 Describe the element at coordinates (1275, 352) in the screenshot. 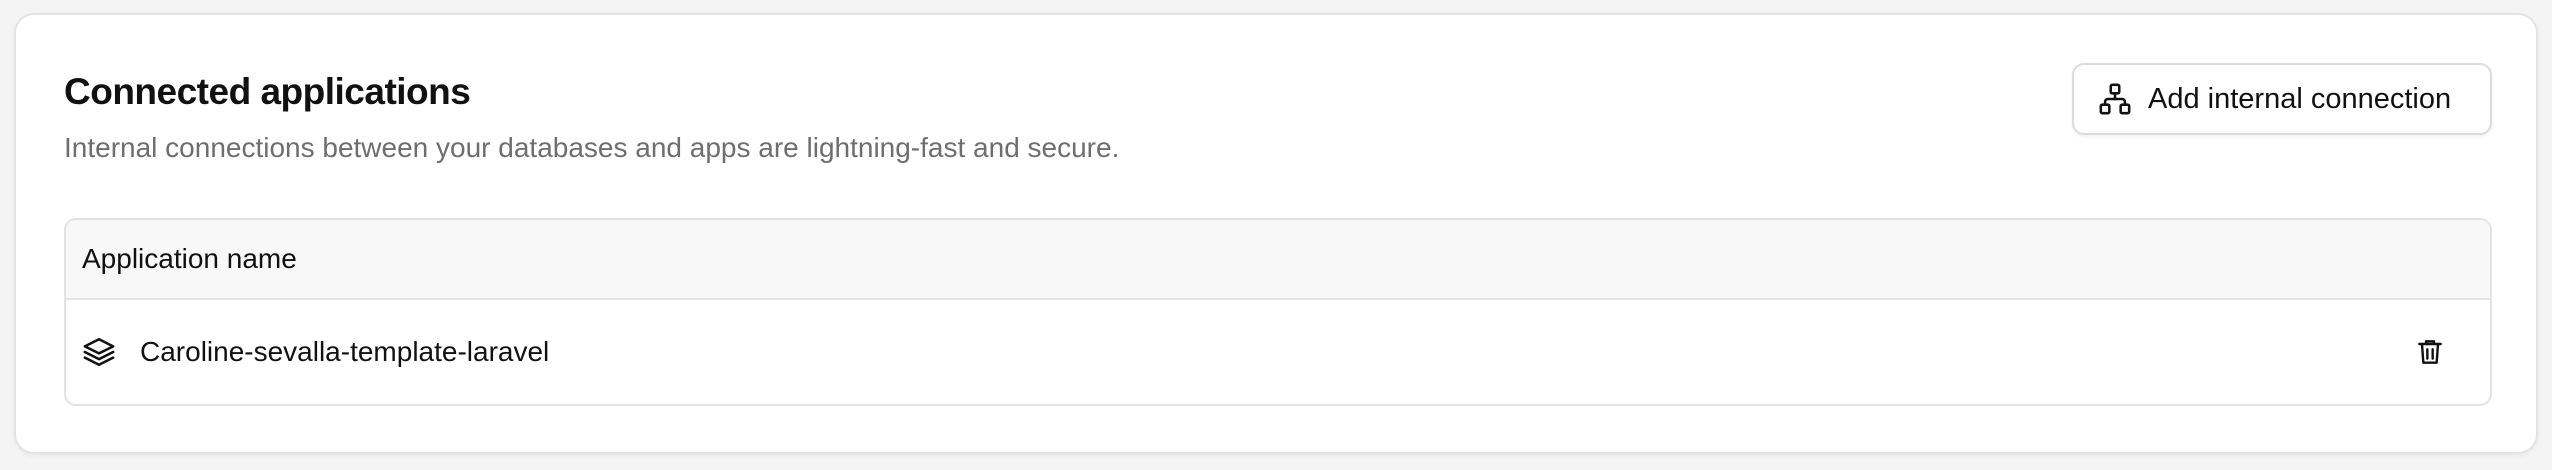

I see `application-name: Caroline-sevalla-template-laravel` at that location.